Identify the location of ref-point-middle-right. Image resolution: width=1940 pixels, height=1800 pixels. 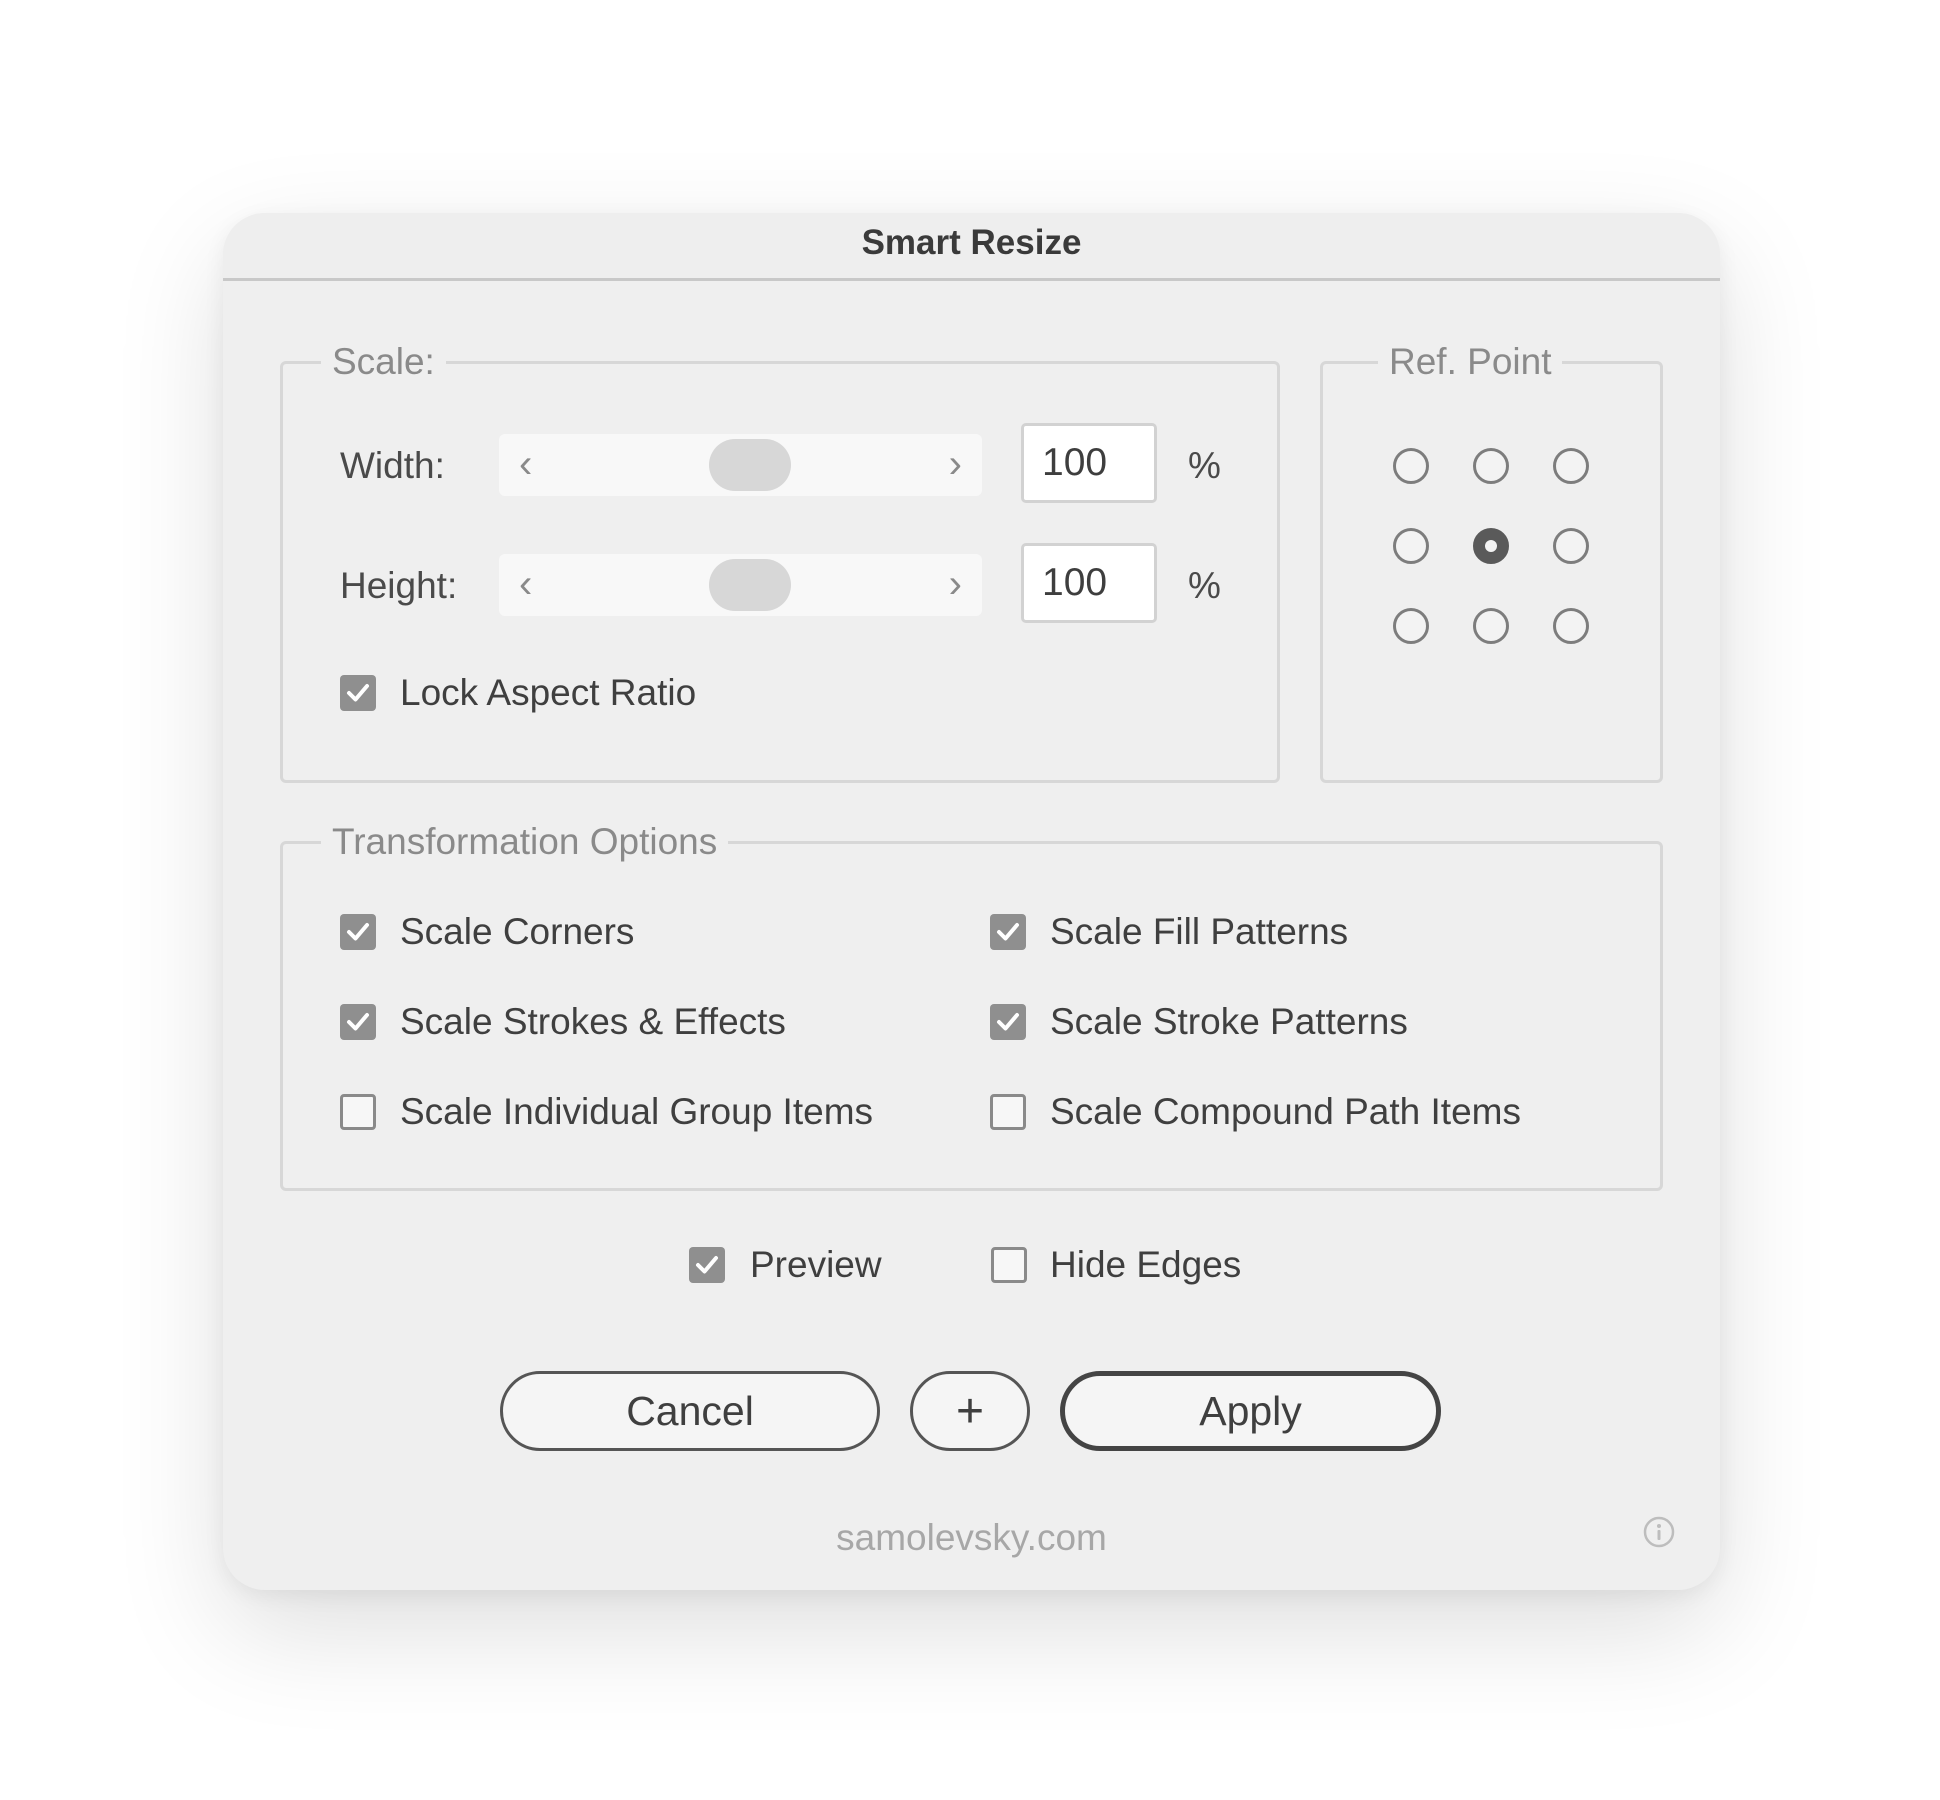
(1571, 546).